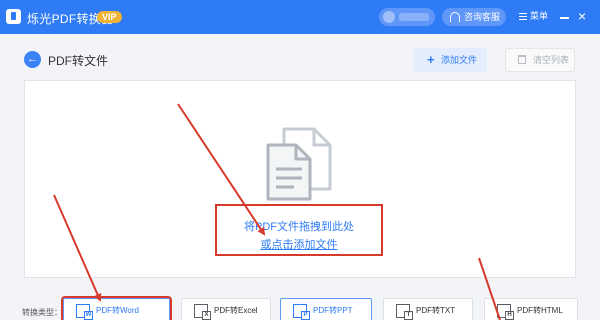 The image size is (600, 320). What do you see at coordinates (299, 227) in the screenshot?
I see `drop-hint-text: 将PDF文件拖拽到此处` at bounding box center [299, 227].